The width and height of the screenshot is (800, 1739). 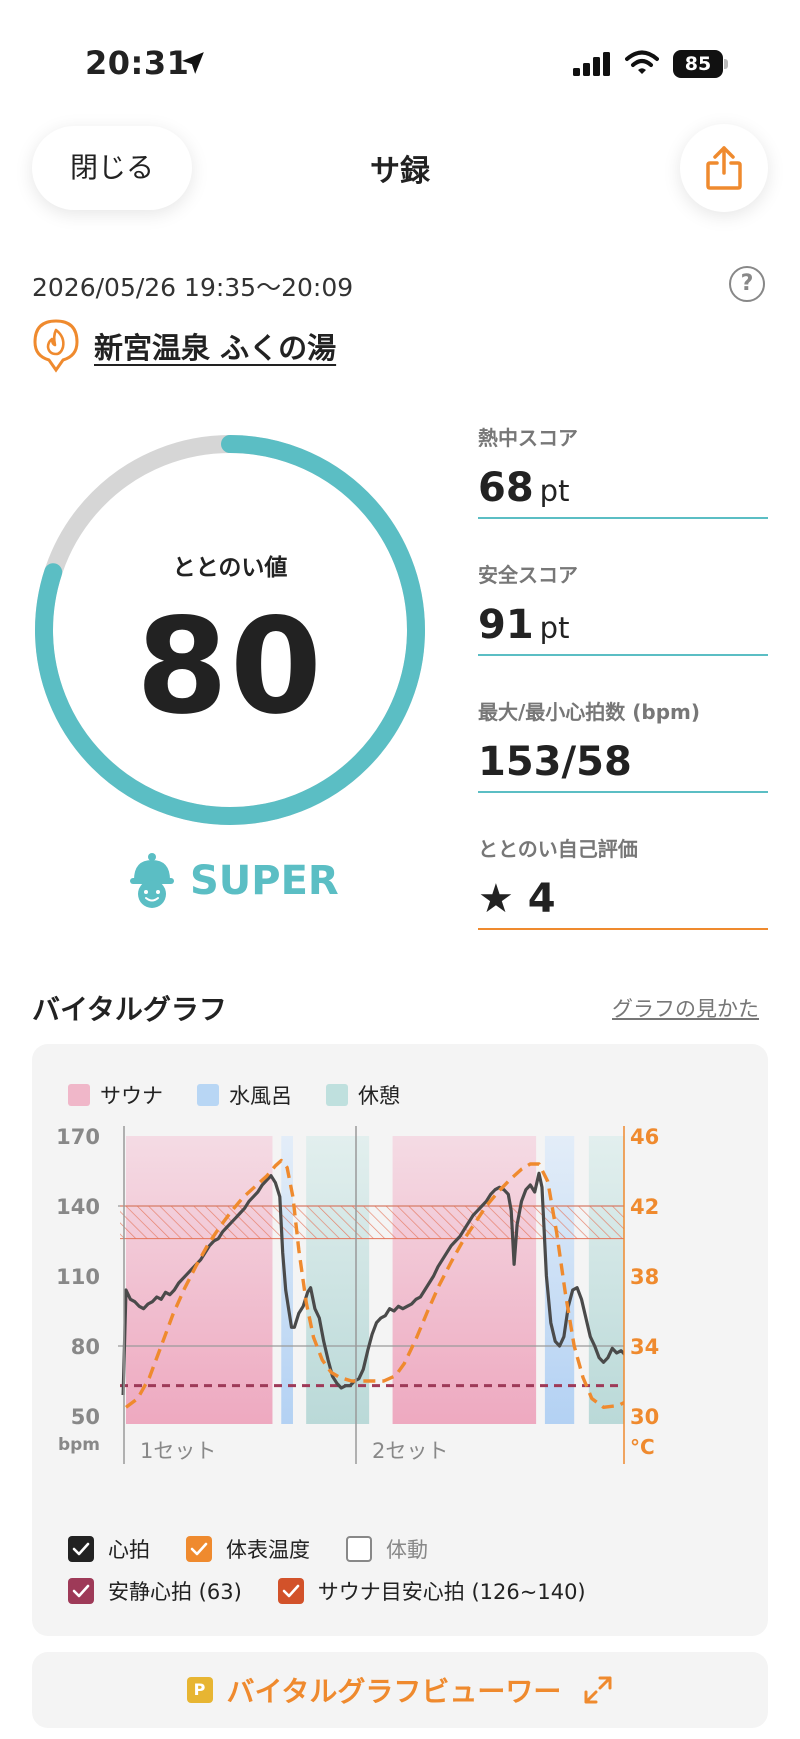 What do you see at coordinates (244, 1095) in the screenshot?
I see `legend-cold-bath: 水風呂` at bounding box center [244, 1095].